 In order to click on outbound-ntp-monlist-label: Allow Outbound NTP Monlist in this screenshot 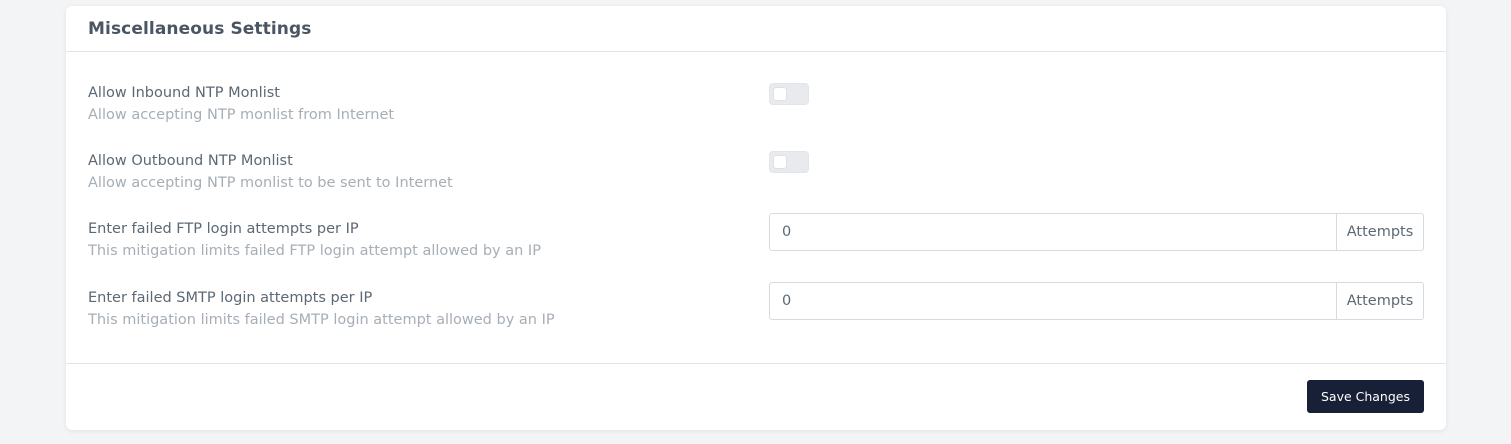, I will do `click(190, 161)`.